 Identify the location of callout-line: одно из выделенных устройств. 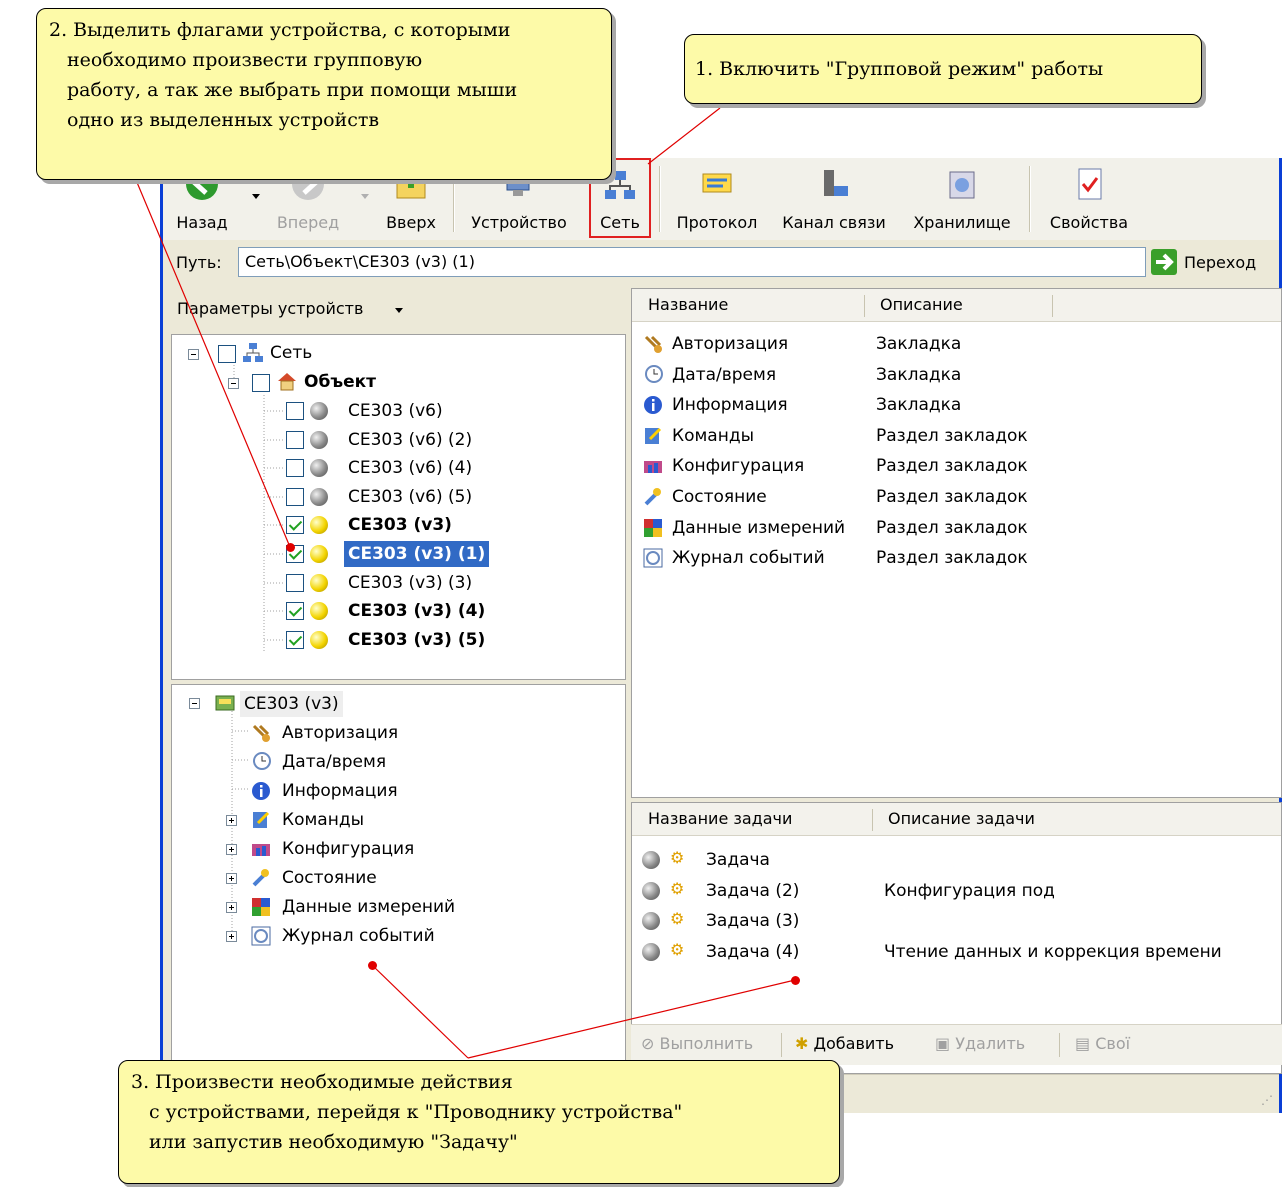
(223, 120).